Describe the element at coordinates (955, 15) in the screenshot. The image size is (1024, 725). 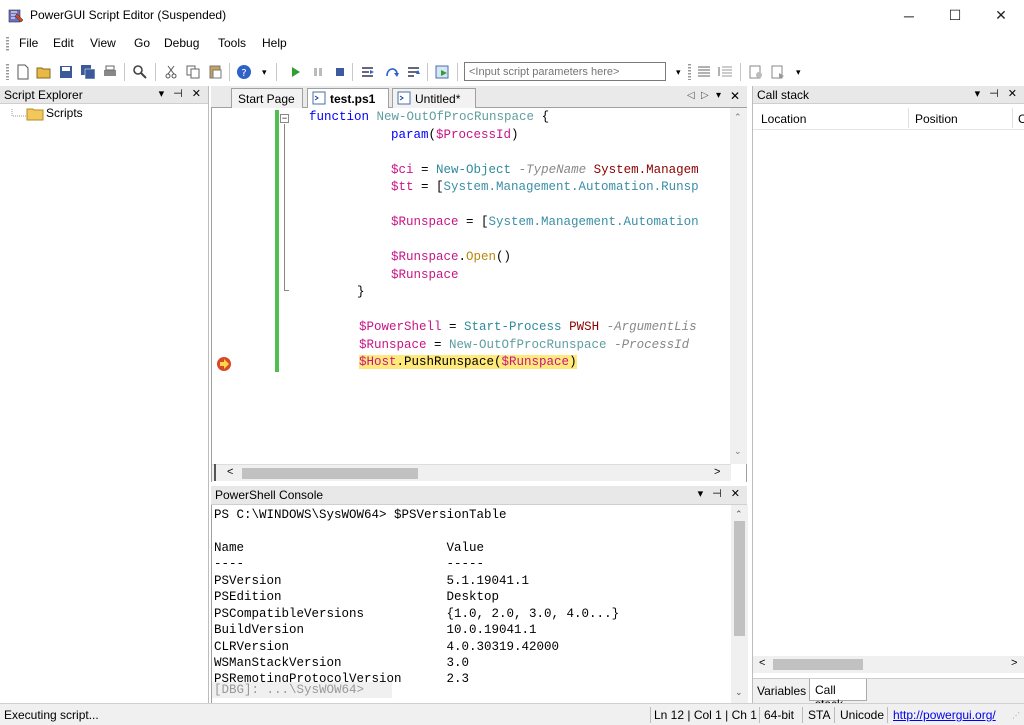
I see `maximize-button: ☐` at that location.